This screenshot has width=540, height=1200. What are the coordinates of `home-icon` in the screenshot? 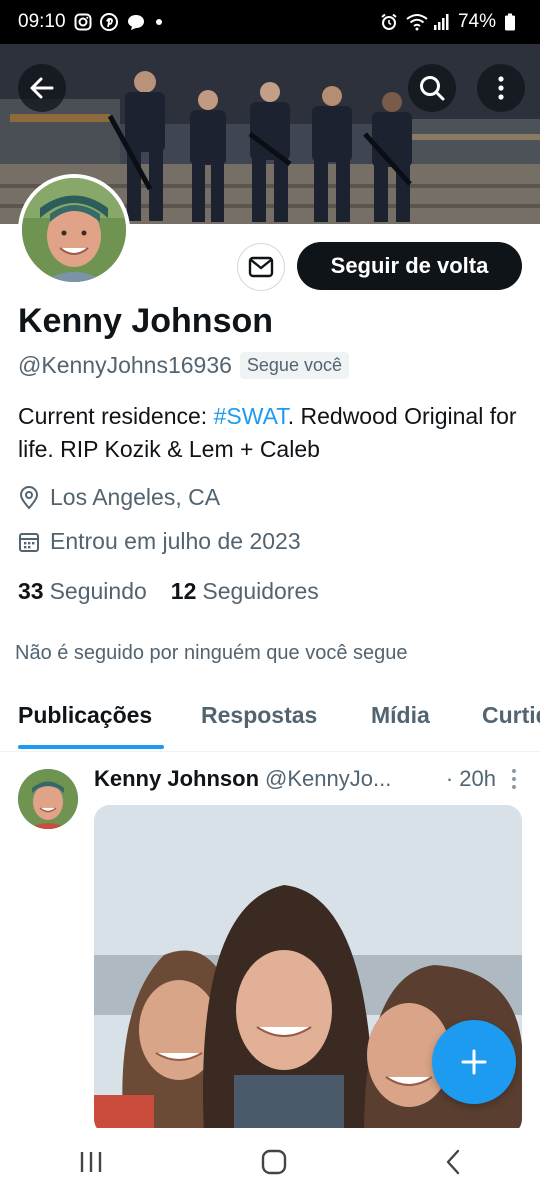 It's located at (274, 1161).